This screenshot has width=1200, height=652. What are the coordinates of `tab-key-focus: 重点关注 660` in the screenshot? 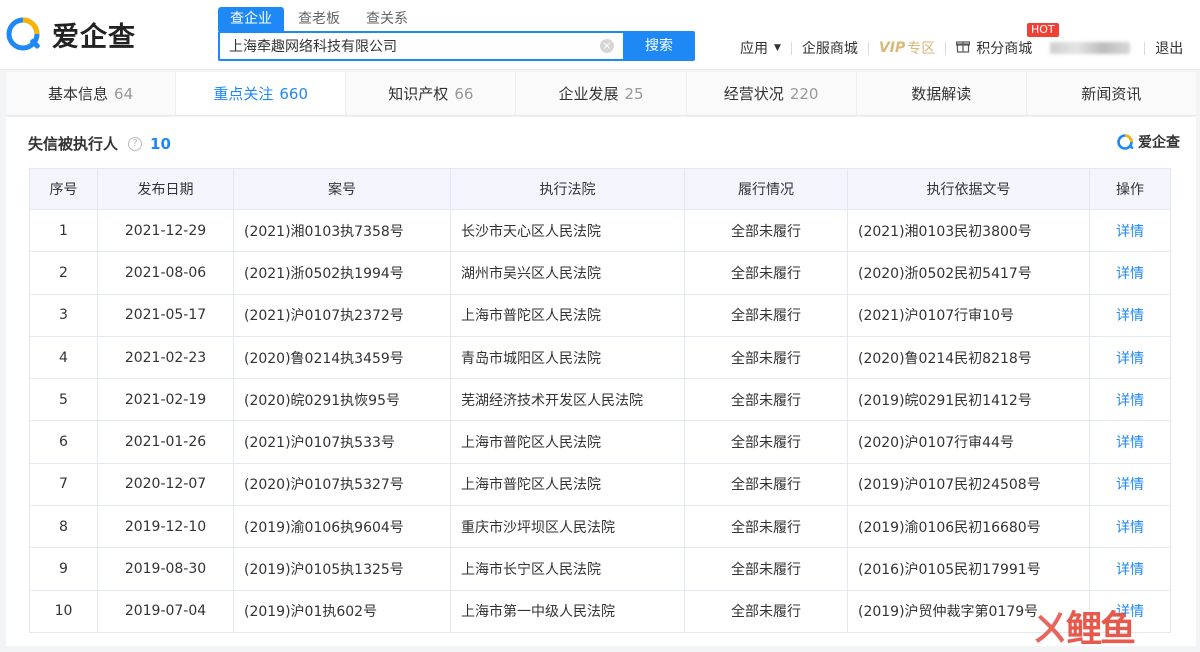 It's located at (261, 93).